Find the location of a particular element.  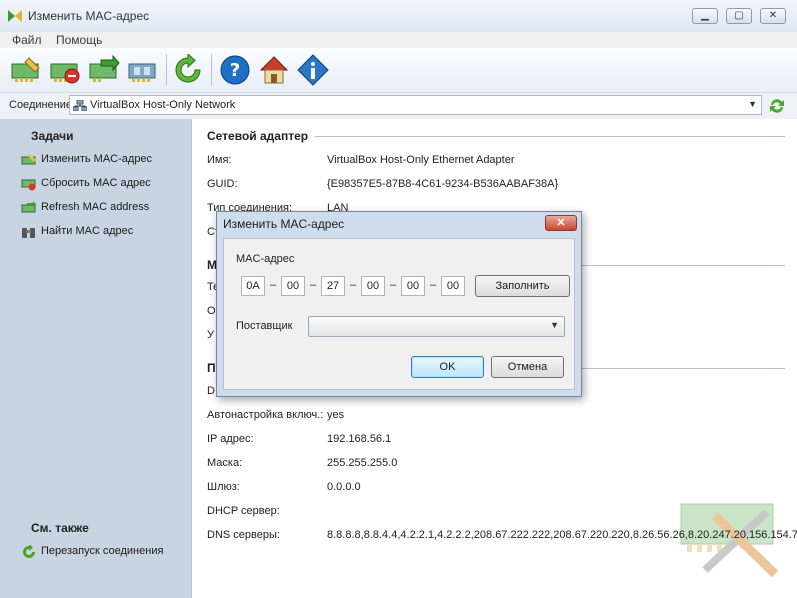

connection-label: Соединение: is located at coordinates (42, 105).